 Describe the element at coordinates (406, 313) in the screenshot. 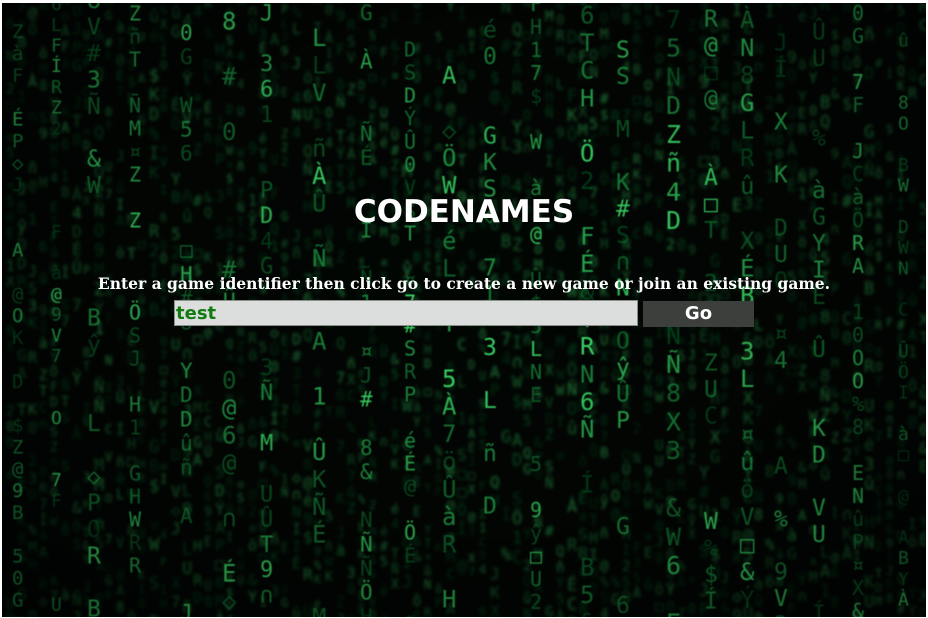

I see `game-identifier-input` at that location.